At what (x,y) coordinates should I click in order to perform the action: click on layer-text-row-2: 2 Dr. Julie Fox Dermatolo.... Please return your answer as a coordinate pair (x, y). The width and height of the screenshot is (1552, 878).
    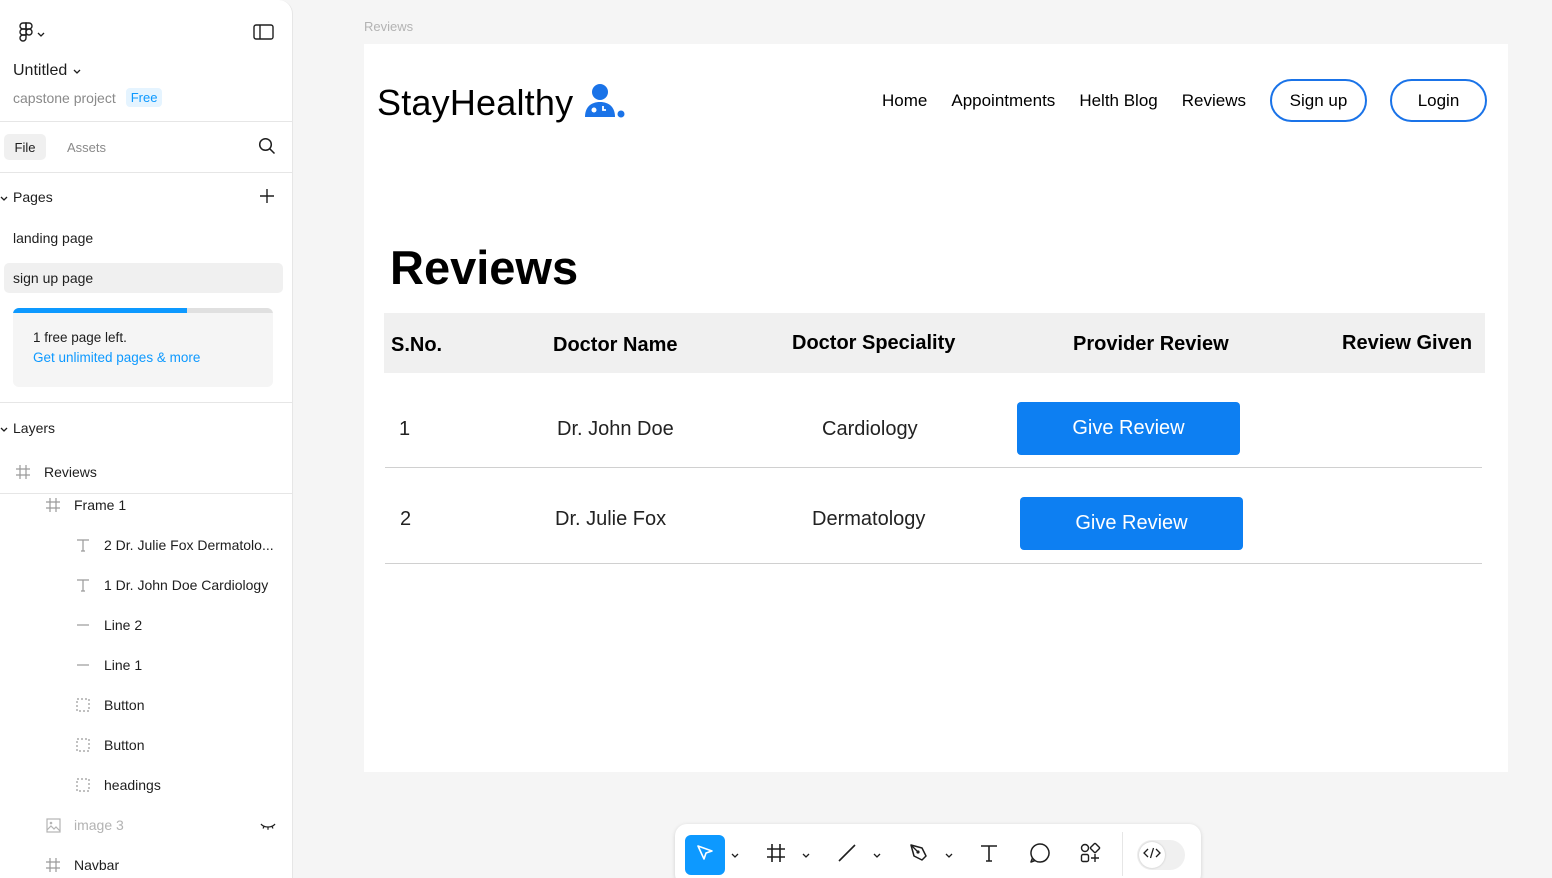
    Looking at the image, I should click on (174, 545).